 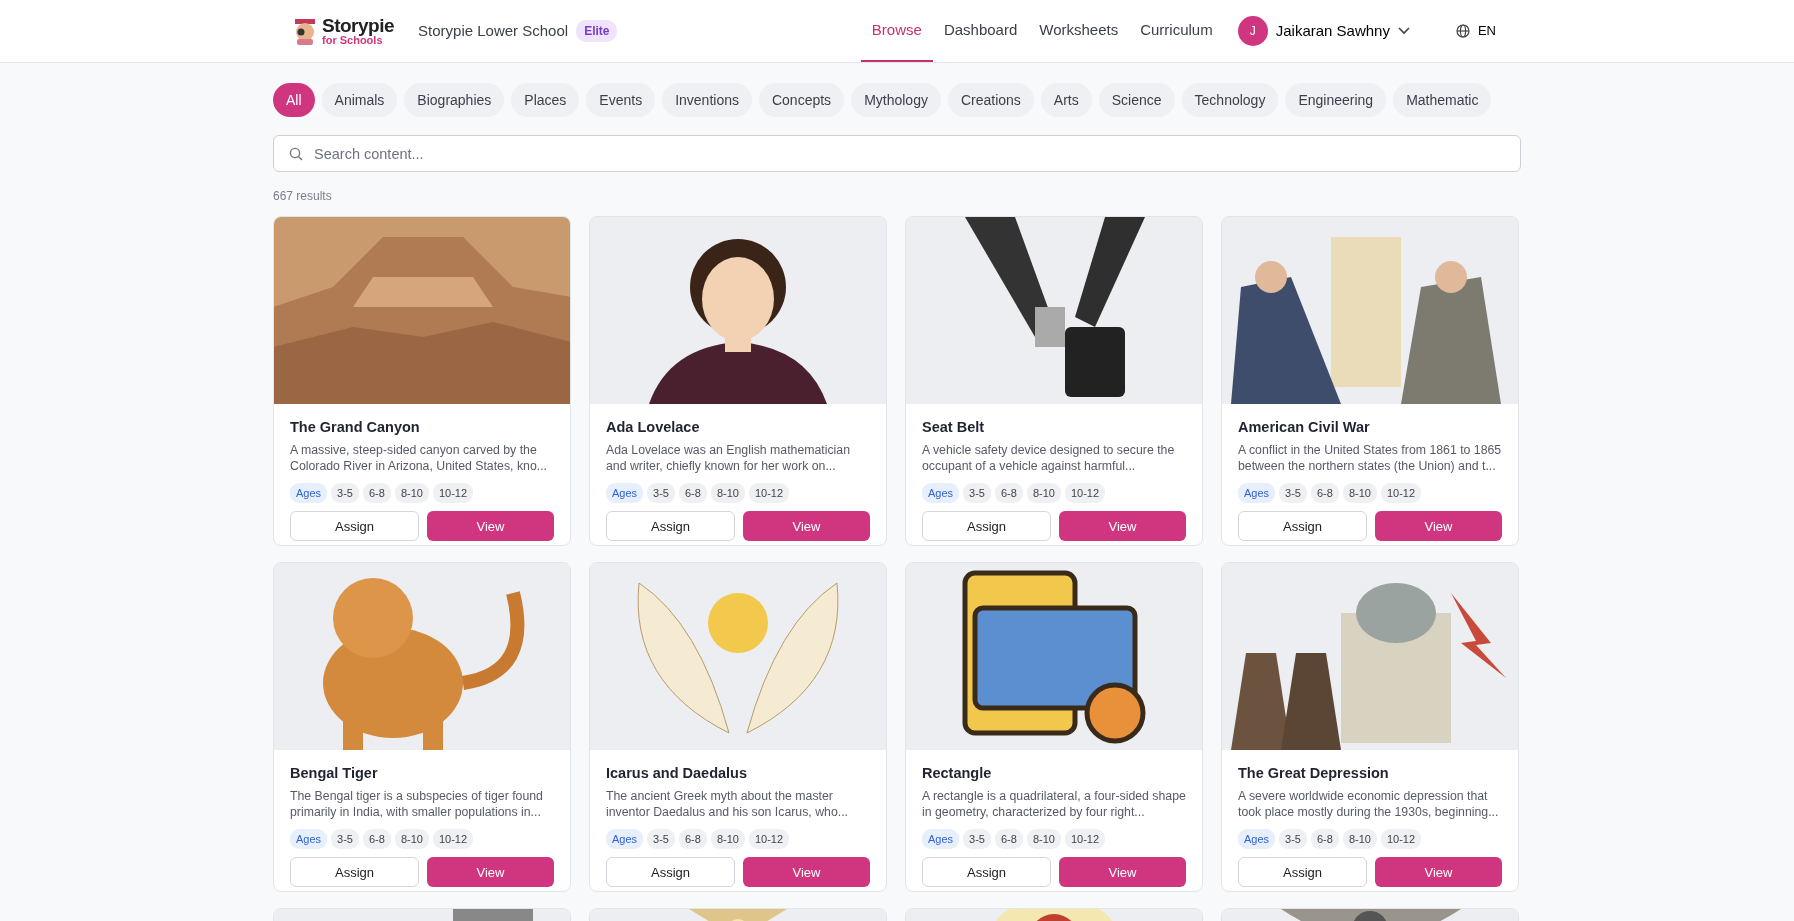 I want to click on nav-link: Browse, so click(x=896, y=31).